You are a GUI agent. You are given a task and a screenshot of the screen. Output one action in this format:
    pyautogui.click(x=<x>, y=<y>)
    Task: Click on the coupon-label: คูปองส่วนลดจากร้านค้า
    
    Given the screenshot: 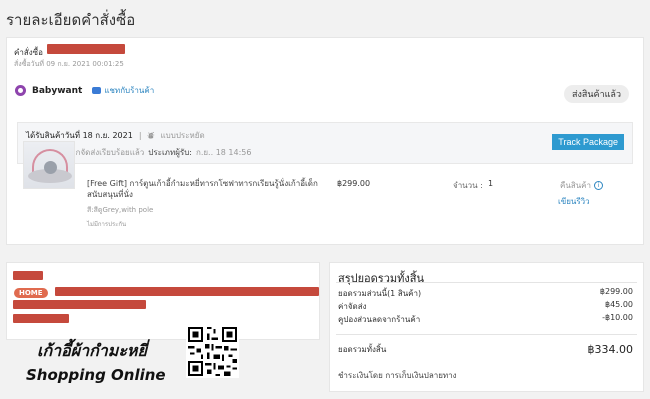 What is the action you would take?
    pyautogui.click(x=379, y=319)
    